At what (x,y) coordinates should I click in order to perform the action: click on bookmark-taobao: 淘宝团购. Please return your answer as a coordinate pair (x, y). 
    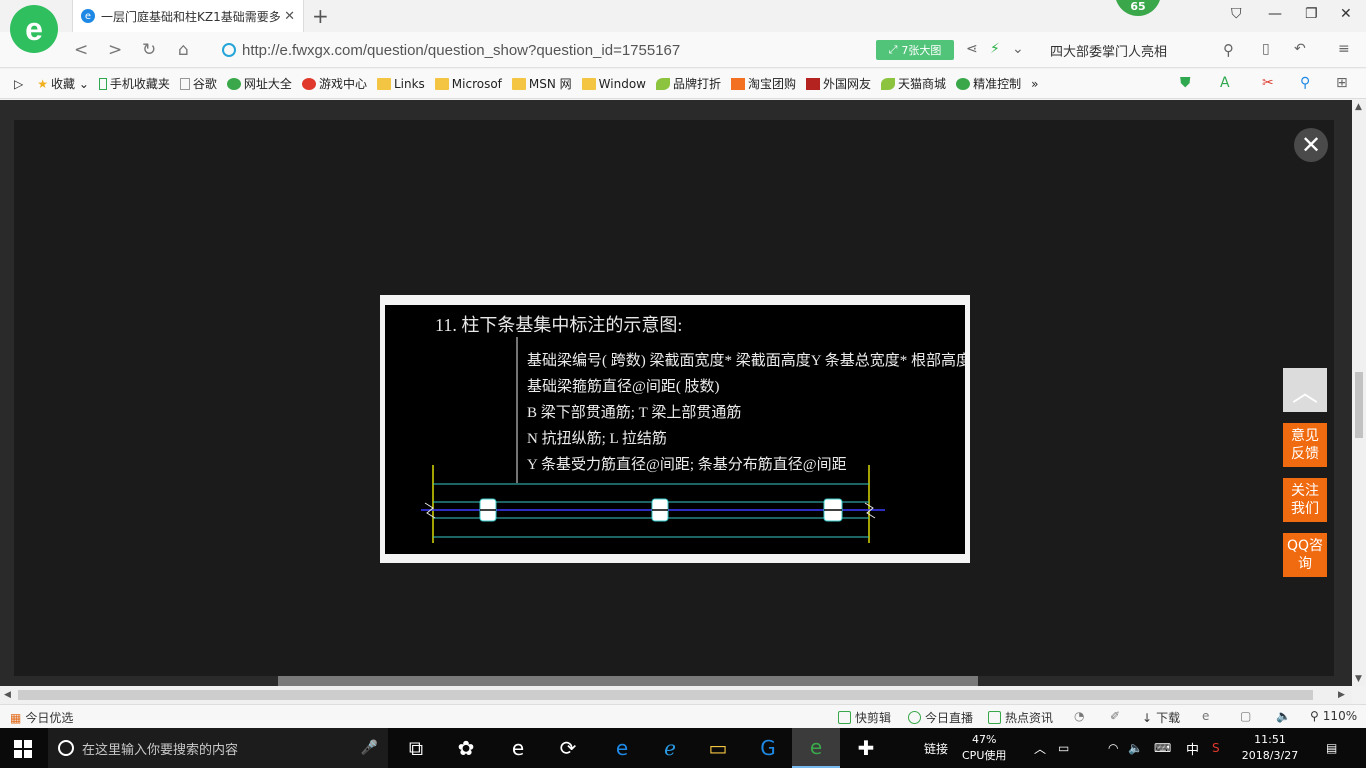
    Looking at the image, I should click on (763, 83).